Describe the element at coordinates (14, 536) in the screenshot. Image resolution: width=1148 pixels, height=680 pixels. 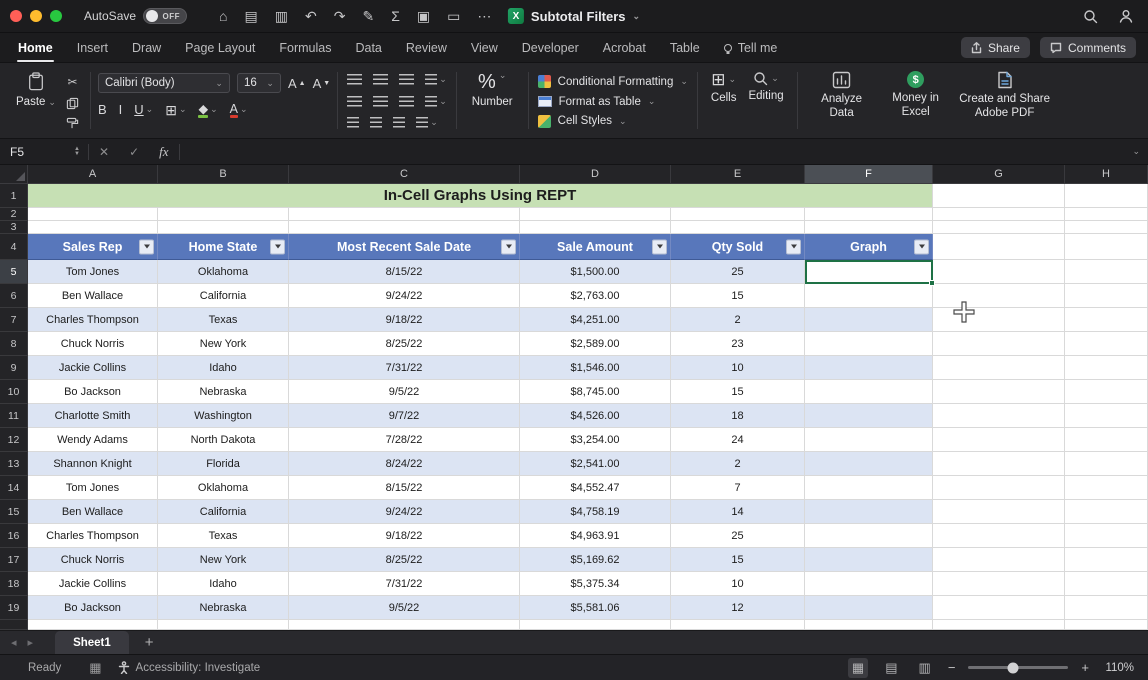
I see `row-header-16: 16` at that location.